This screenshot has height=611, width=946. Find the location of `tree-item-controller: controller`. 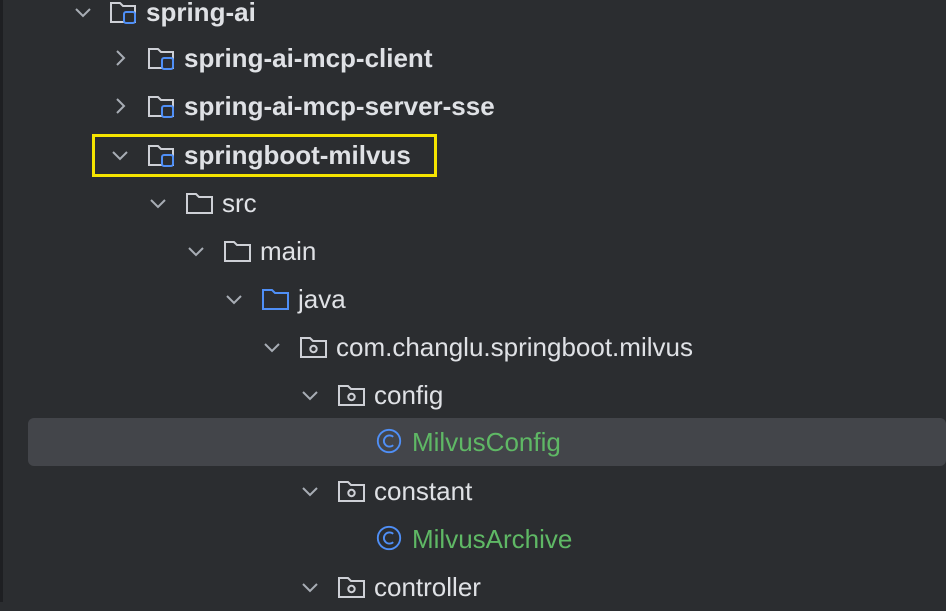

tree-item-controller: controller is located at coordinates (473, 587).